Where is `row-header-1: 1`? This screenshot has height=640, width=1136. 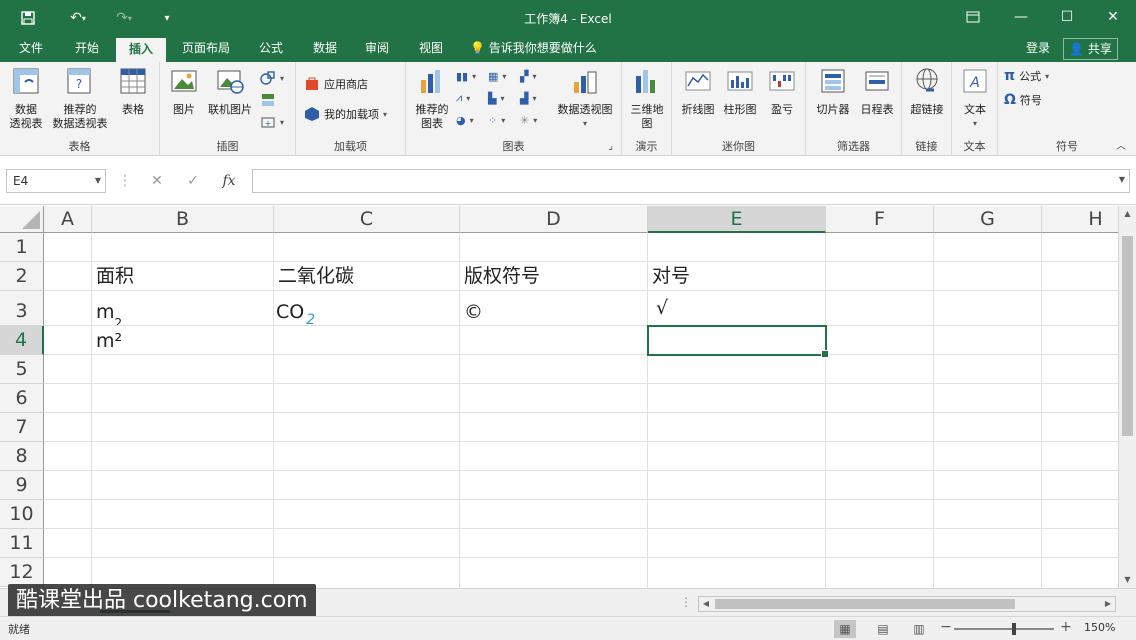
row-header-1: 1 is located at coordinates (22, 247).